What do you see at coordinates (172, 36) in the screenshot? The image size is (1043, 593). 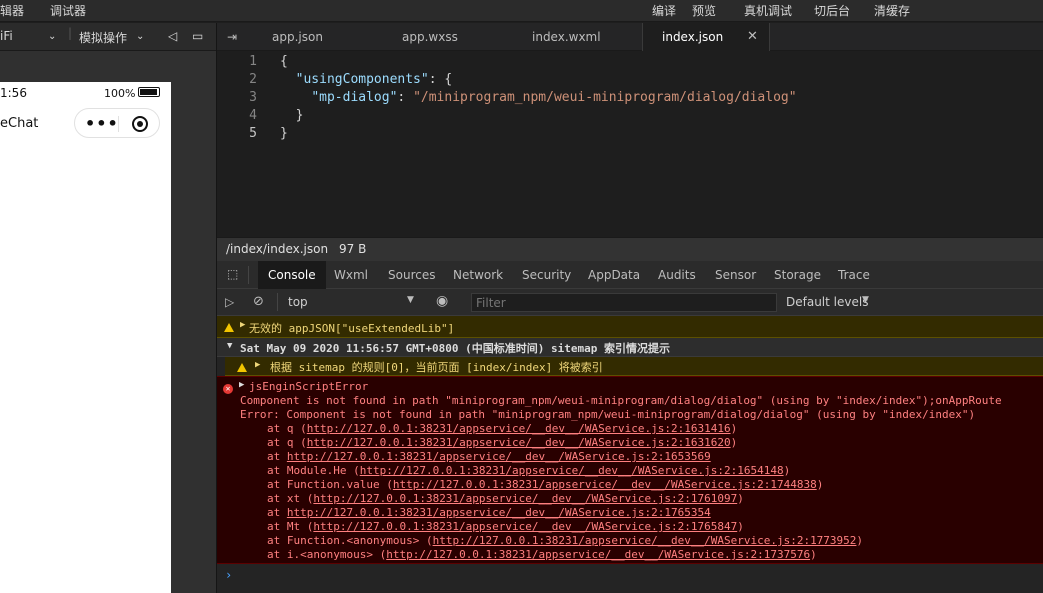 I see `volume-icon: ◁` at bounding box center [172, 36].